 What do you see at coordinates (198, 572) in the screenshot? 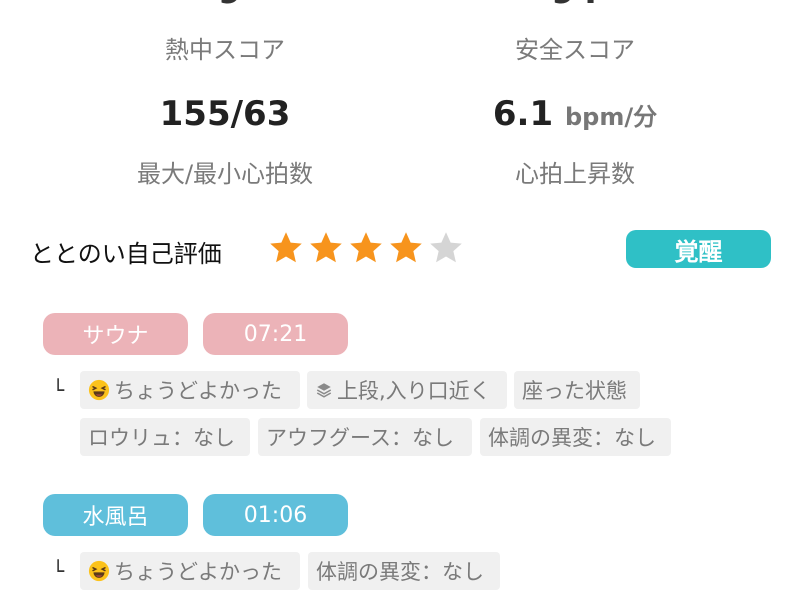
I see `water-mood-text: ちょうどよかった` at bounding box center [198, 572].